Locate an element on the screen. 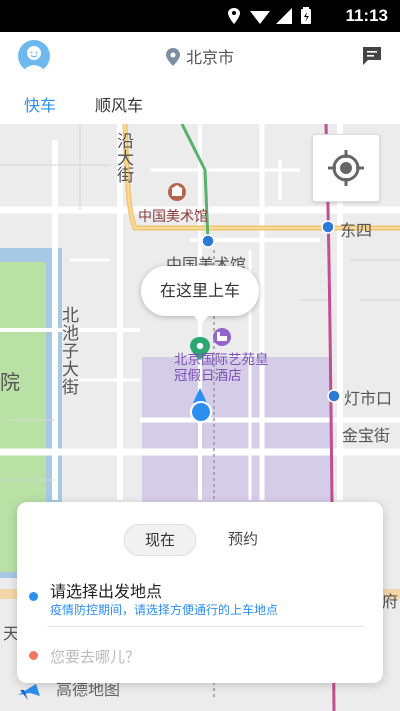 This screenshot has width=400, height=711. map-label-street: 沿大街 is located at coordinates (123, 157).